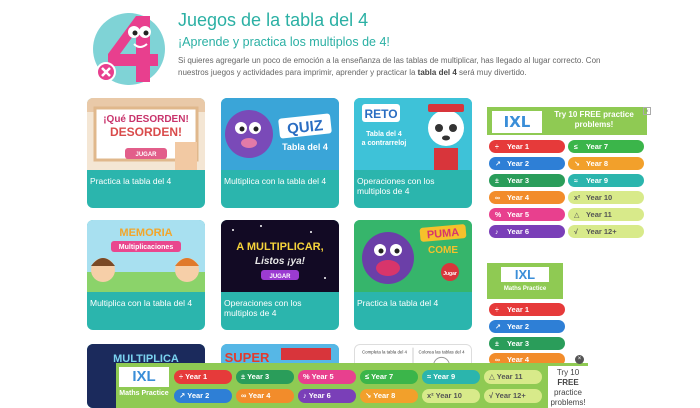 Image resolution: width=700 pixels, height=408 pixels. I want to click on pill-label: Year 7, so click(597, 146).